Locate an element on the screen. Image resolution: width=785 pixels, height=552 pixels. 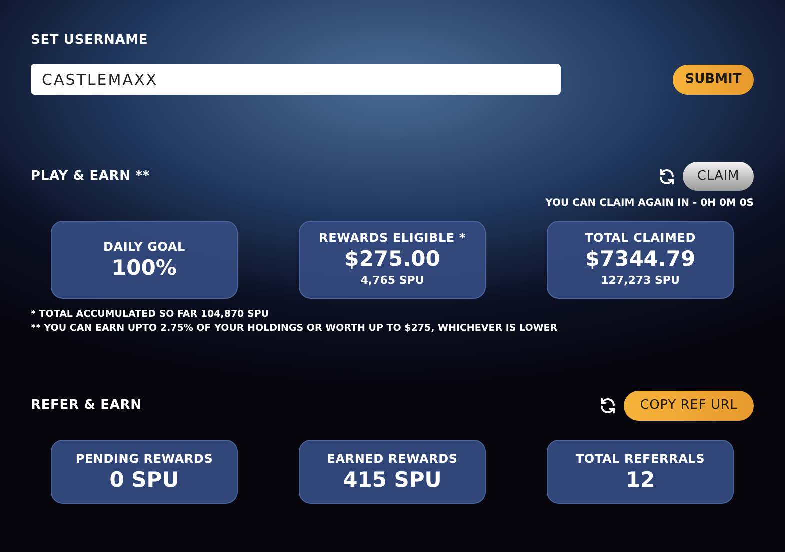
stat-label: TOTAL CLAIMED is located at coordinates (640, 238).